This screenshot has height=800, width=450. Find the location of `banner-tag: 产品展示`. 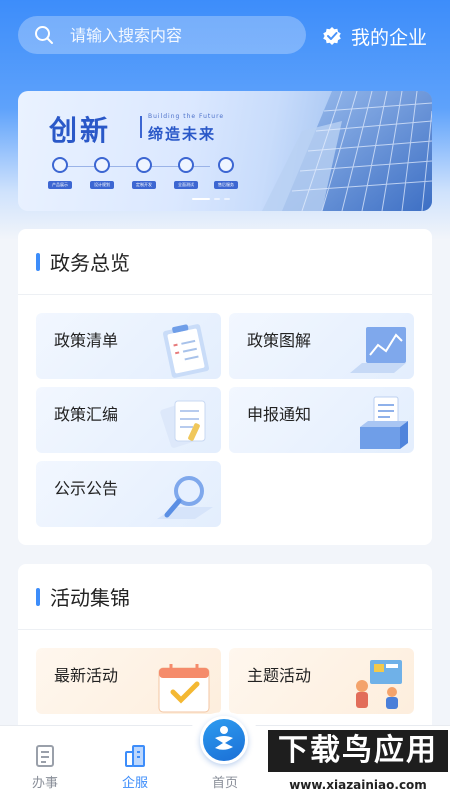

banner-tag: 产品展示 is located at coordinates (60, 185).